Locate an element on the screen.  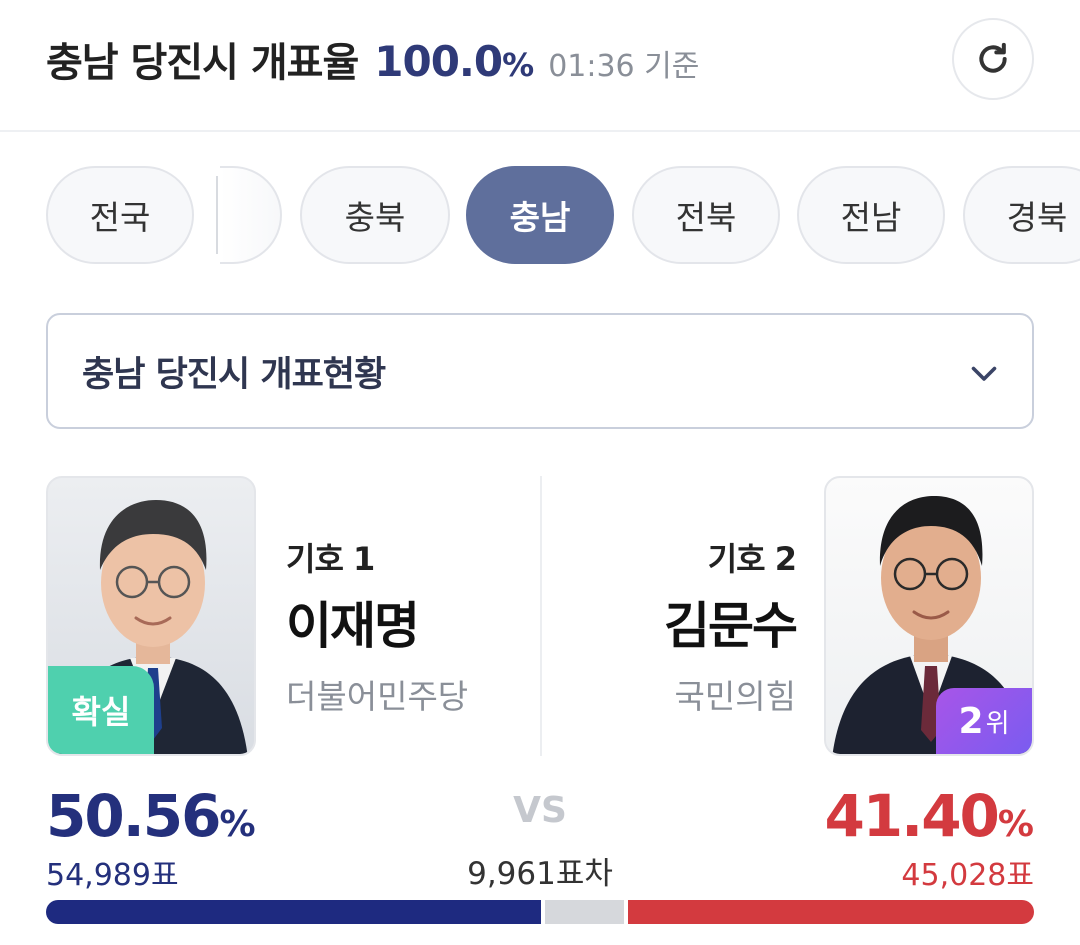
candidate-2-percent: 41.40% is located at coordinates (929, 816).